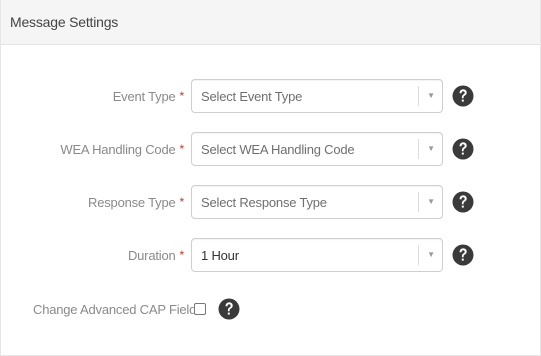 This screenshot has width=541, height=356. I want to click on wea-handling-code-label: WEA Handling Code *, so click(122, 149).